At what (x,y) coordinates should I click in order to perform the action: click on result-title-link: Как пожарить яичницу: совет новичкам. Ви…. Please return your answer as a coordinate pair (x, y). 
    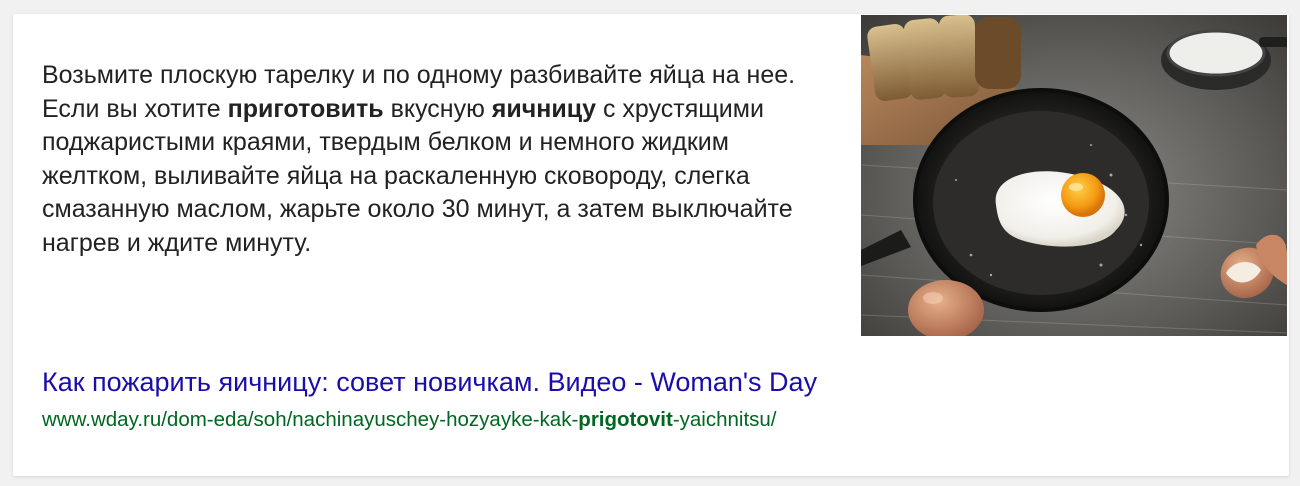
    Looking at the image, I should click on (429, 382).